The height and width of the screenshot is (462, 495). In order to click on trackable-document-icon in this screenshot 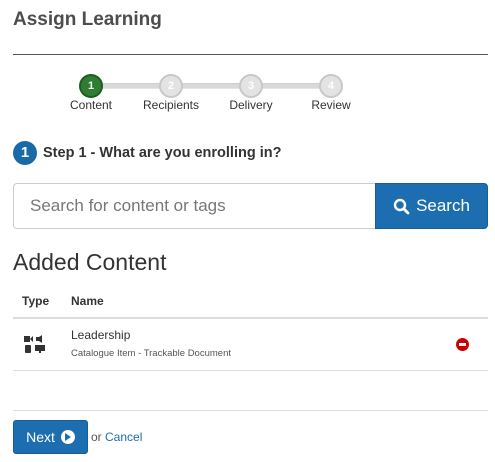, I will do `click(34, 344)`.